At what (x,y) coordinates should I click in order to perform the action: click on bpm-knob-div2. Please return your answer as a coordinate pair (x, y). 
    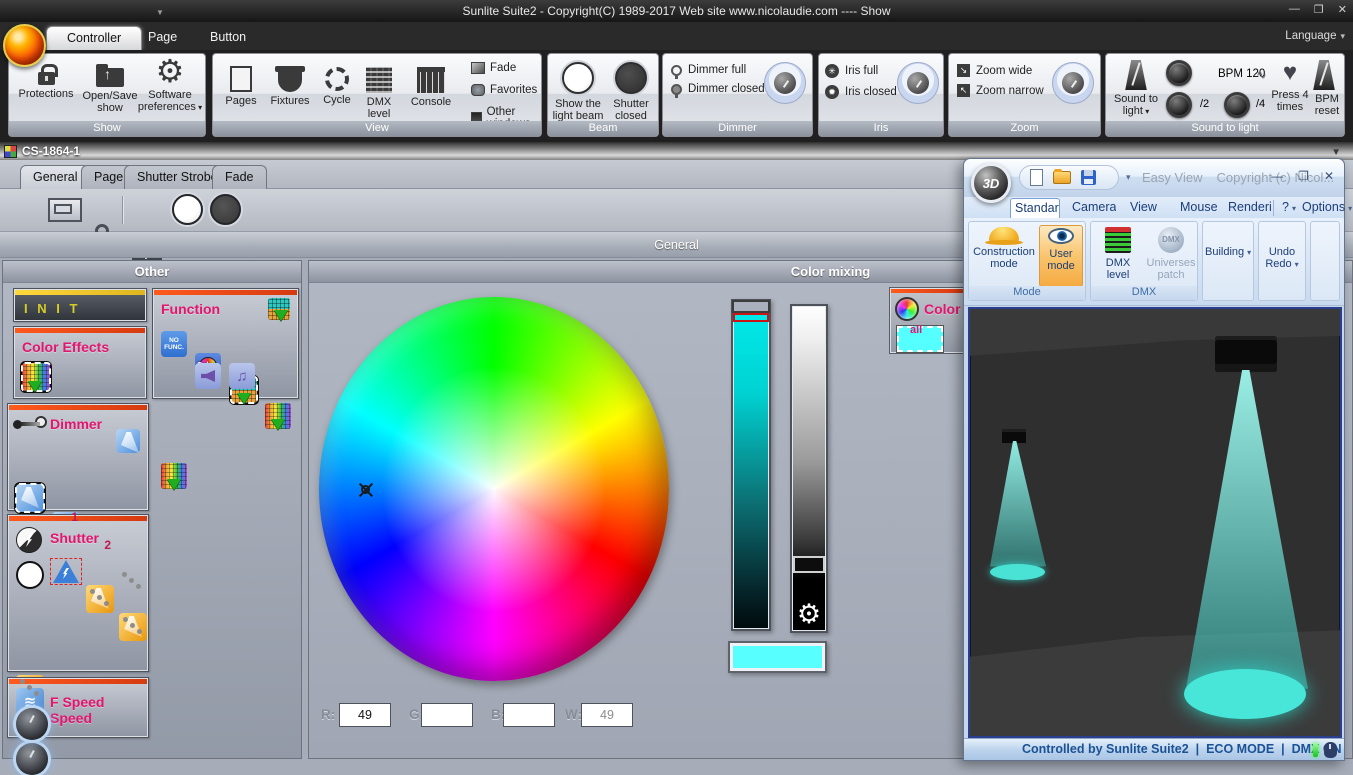
    Looking at the image, I should click on (1179, 105).